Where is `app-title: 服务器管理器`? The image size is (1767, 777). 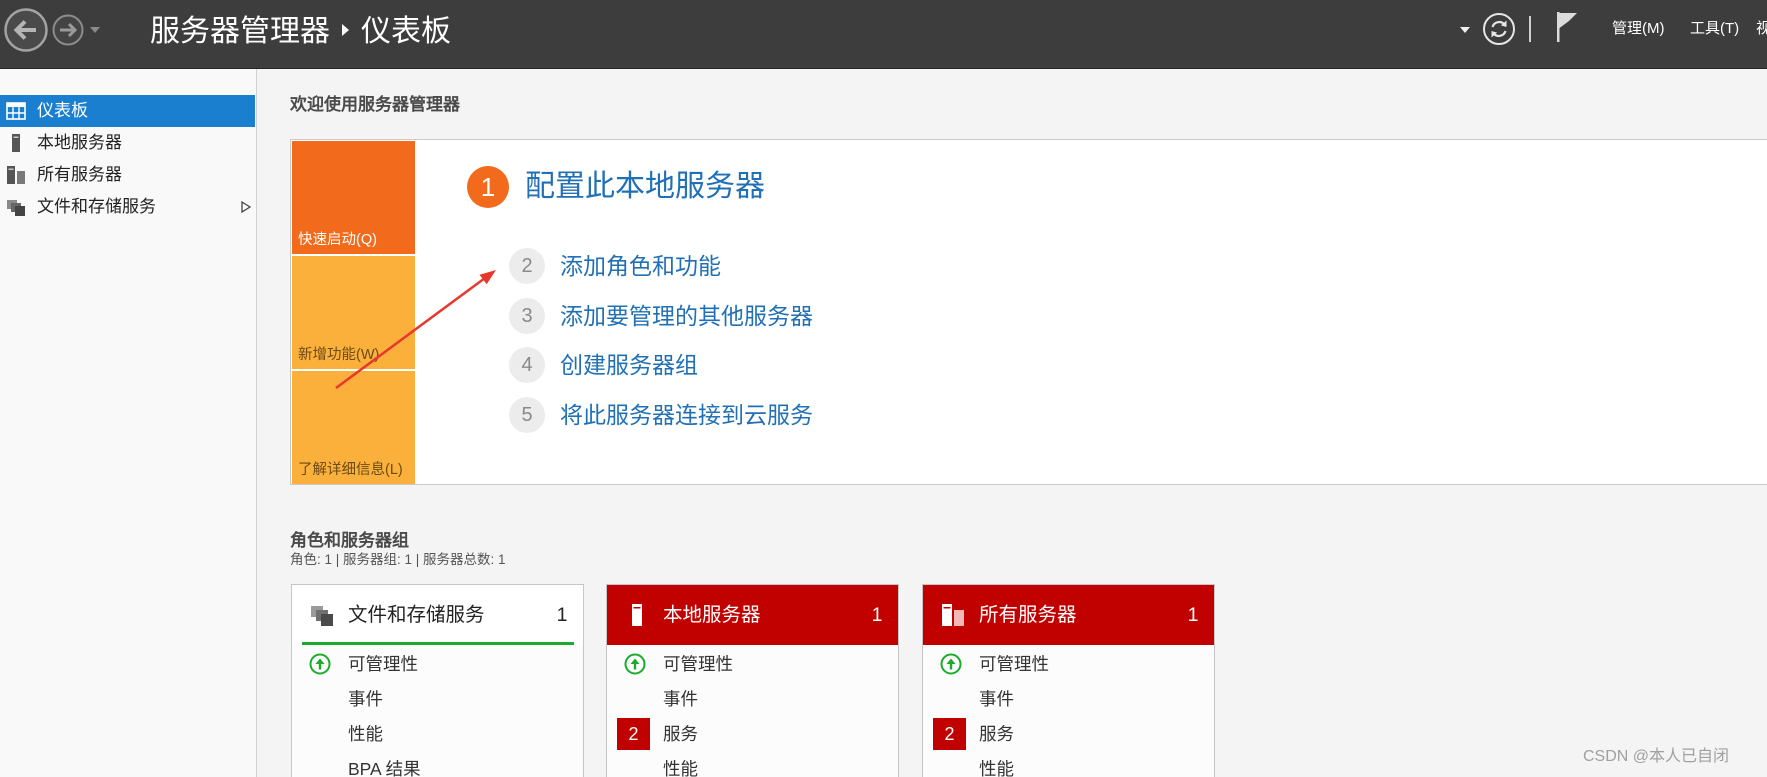
app-title: 服务器管理器 is located at coordinates (240, 31).